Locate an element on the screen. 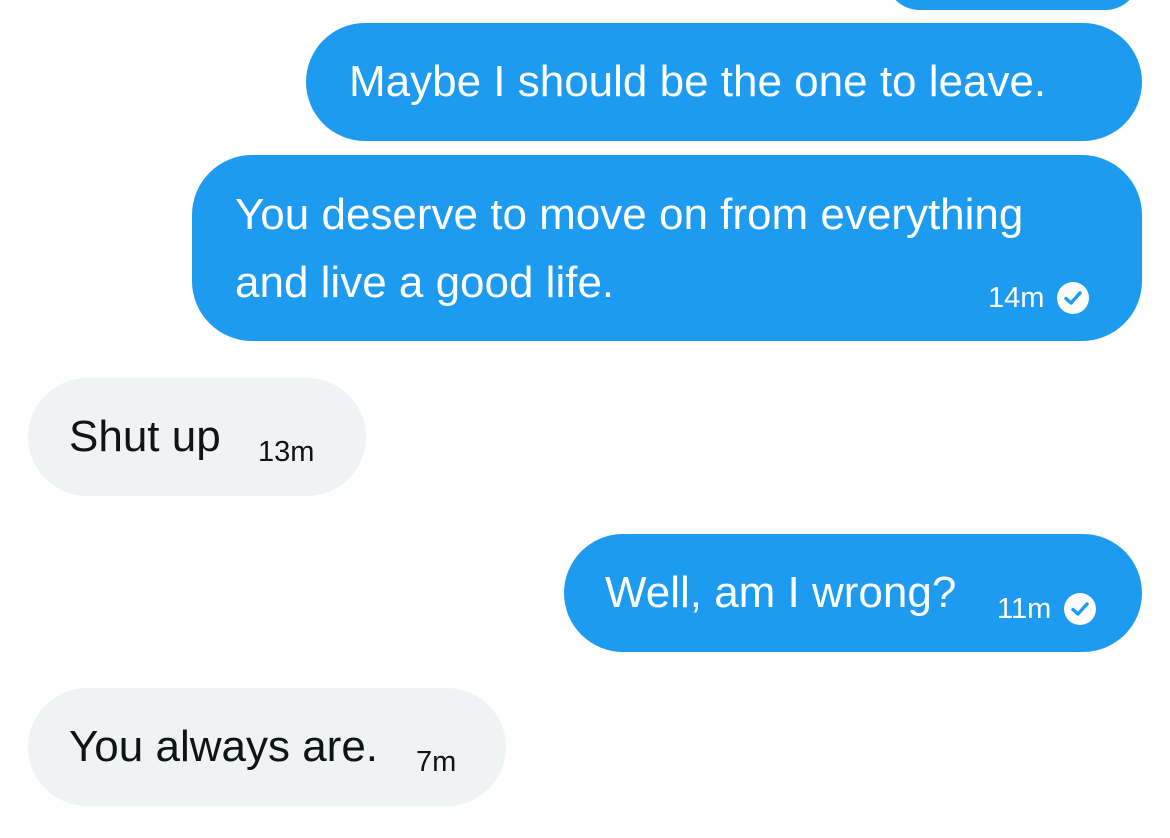 This screenshot has height=838, width=1170. message-timestamp: 11m is located at coordinates (1024, 608).